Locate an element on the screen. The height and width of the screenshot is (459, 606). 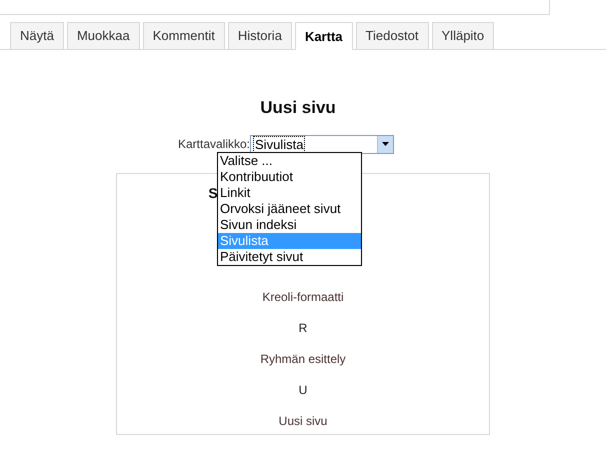
menu-label: Karttavalikko: is located at coordinates (214, 144).